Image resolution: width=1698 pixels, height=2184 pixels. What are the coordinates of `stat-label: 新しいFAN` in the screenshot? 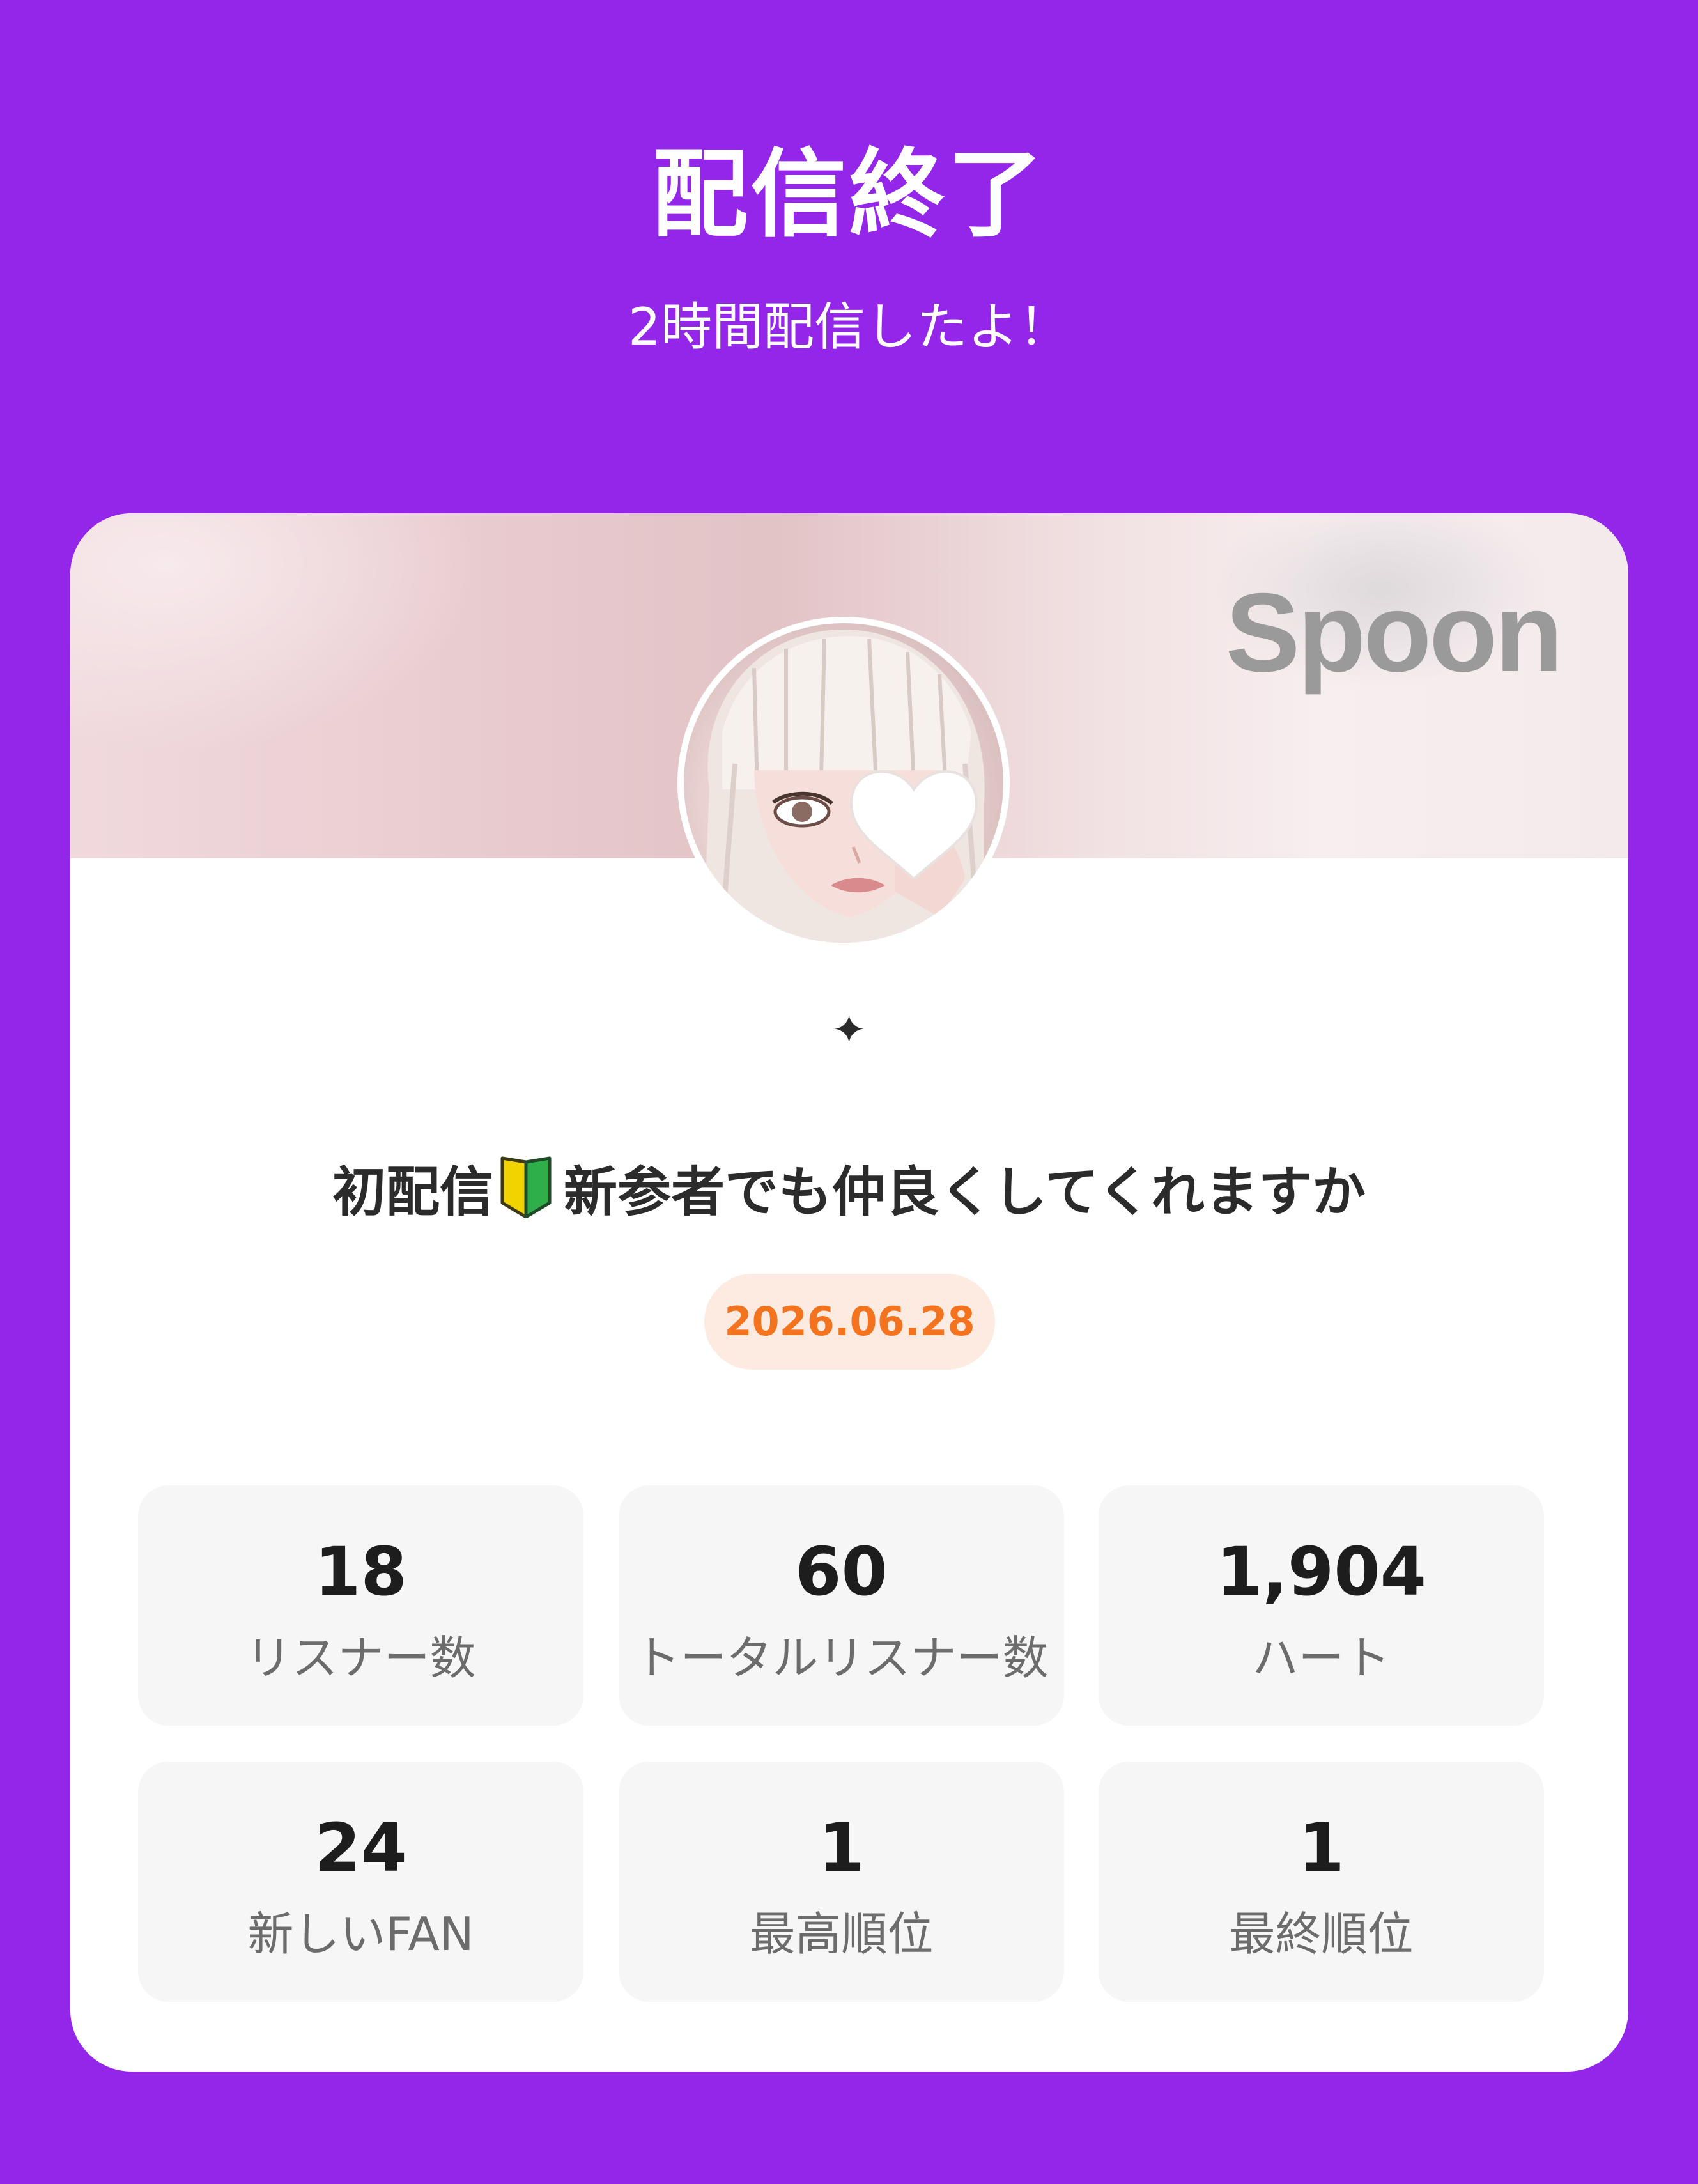 It's located at (360, 1934).